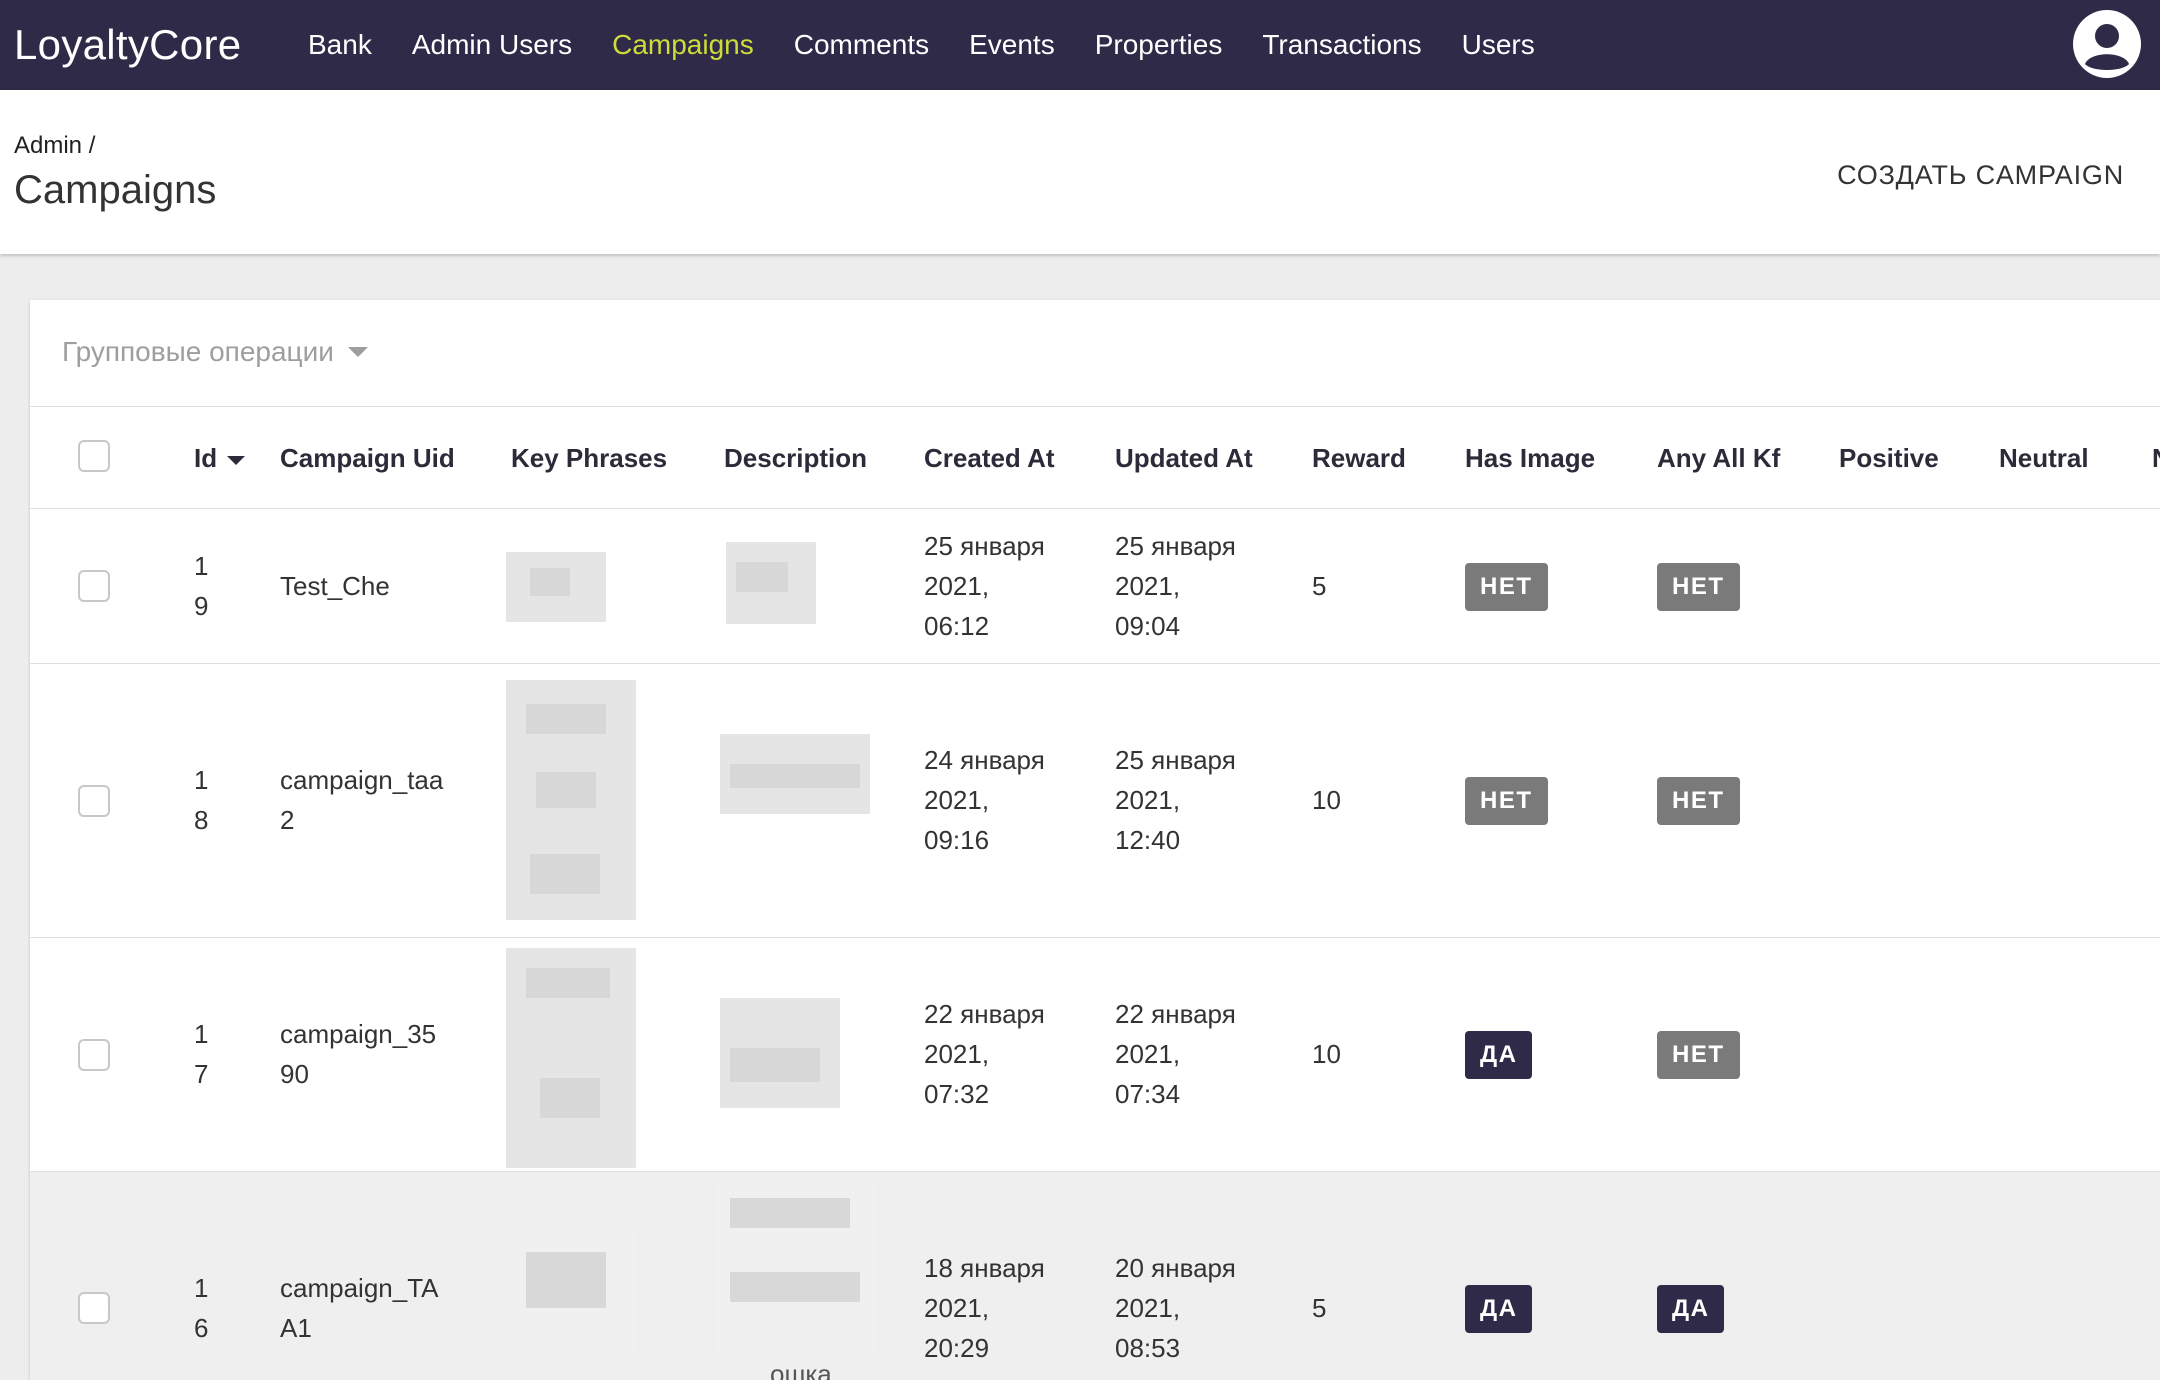 This screenshot has height=1380, width=2160. What do you see at coordinates (359, 1308) in the screenshot?
I see `row-campaign-uid: campaign_TA A1` at bounding box center [359, 1308].